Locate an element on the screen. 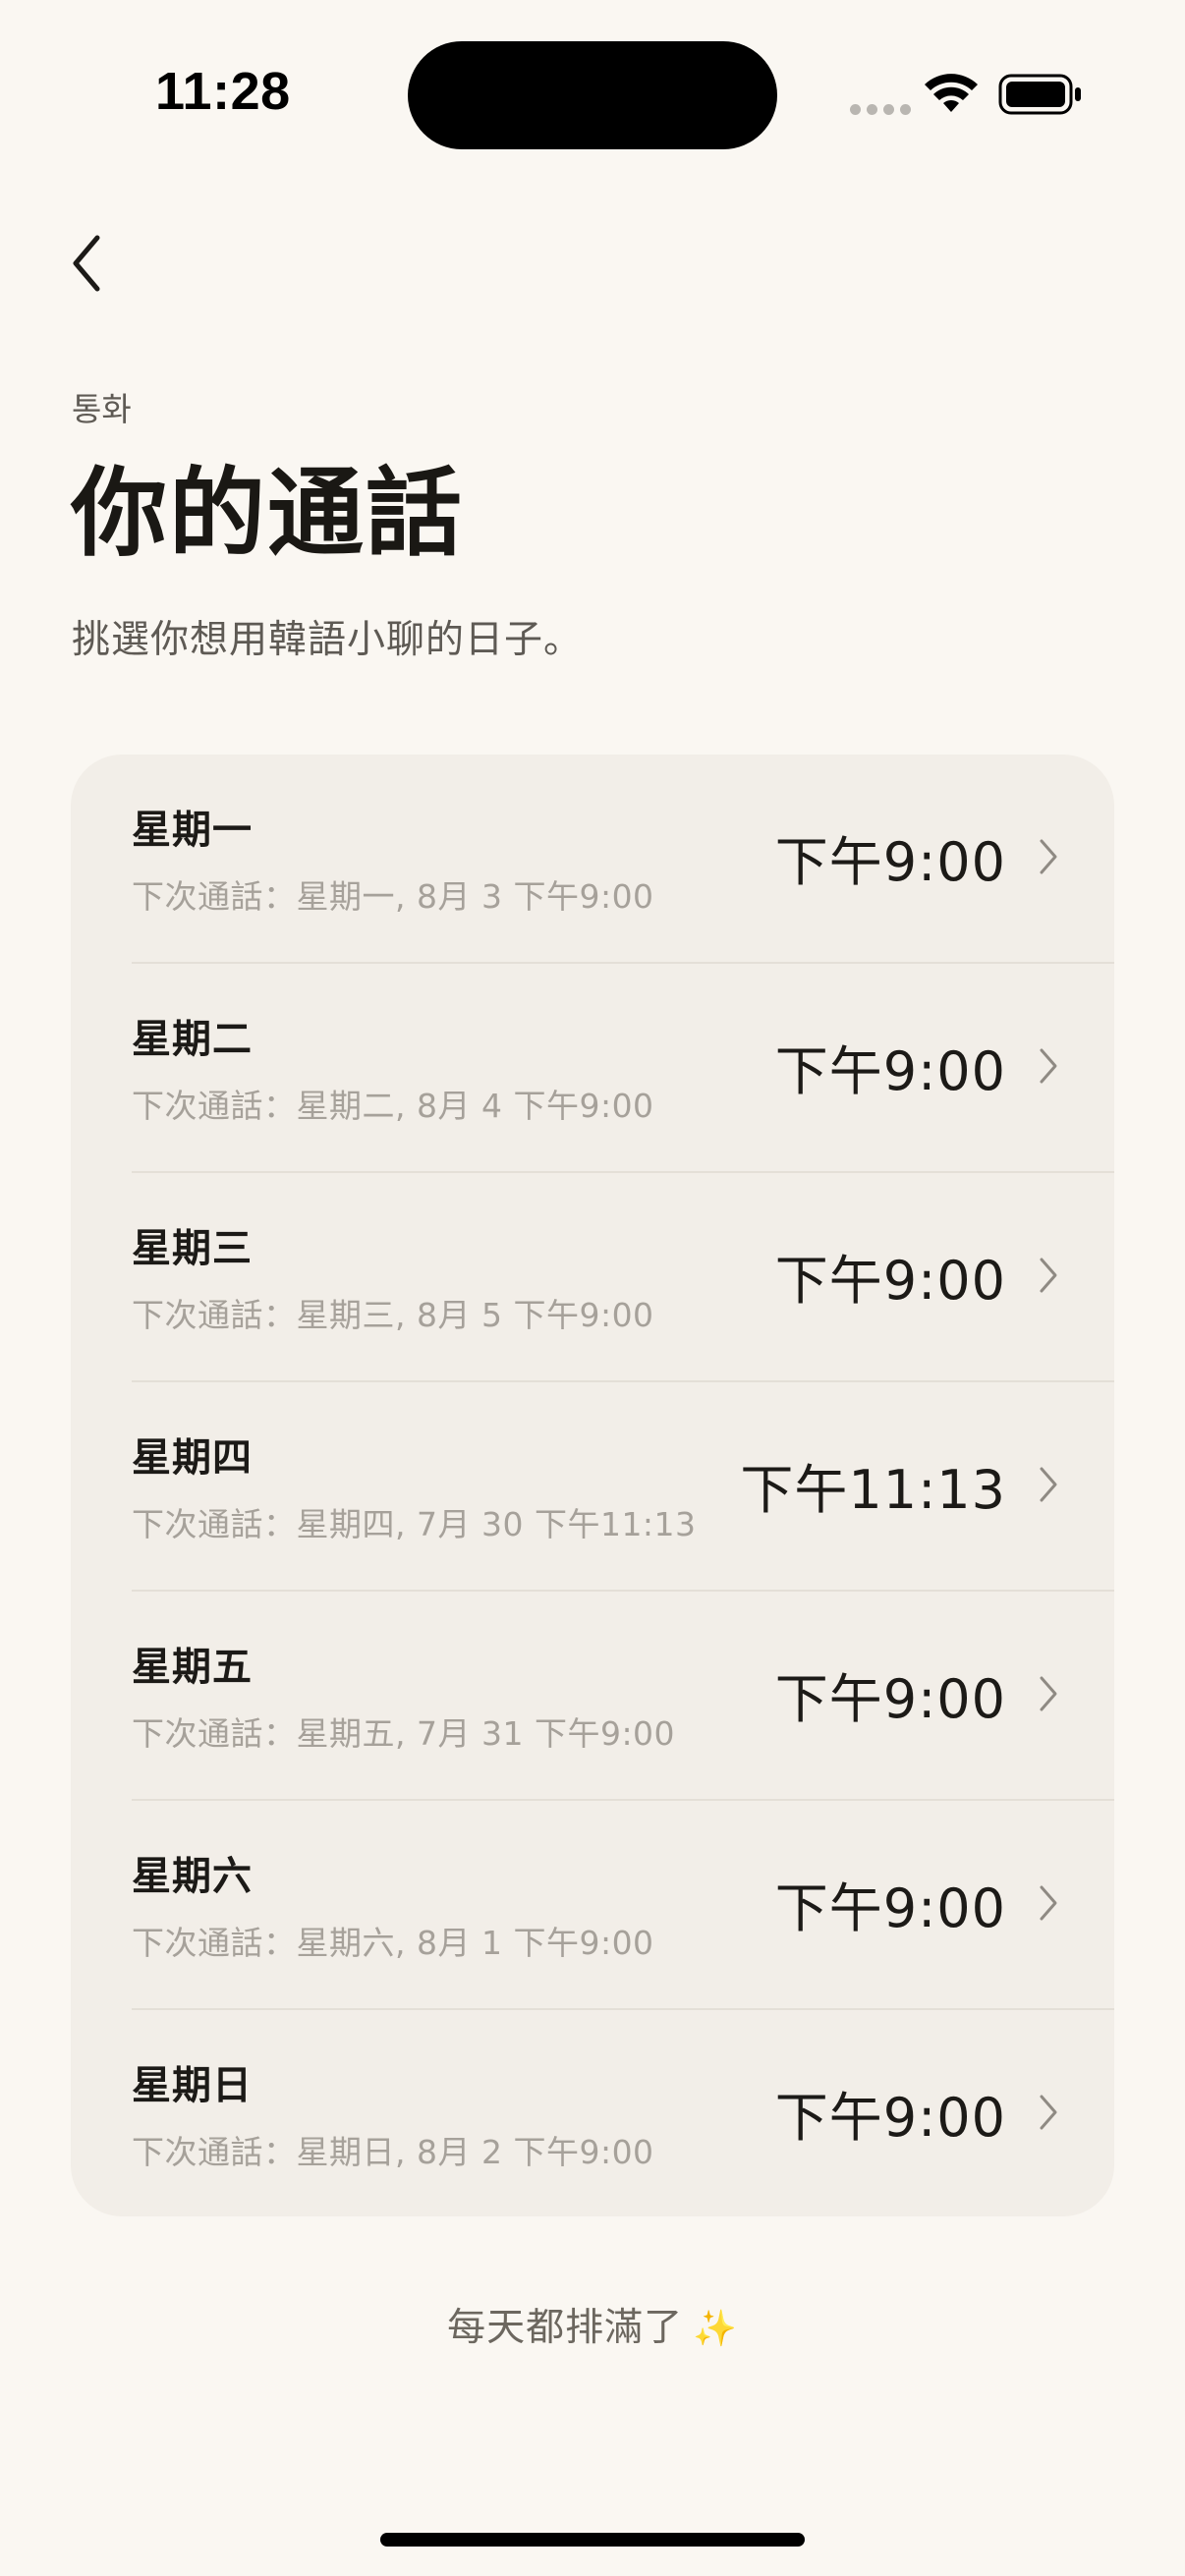  day-name: 星期一 is located at coordinates (193, 830).